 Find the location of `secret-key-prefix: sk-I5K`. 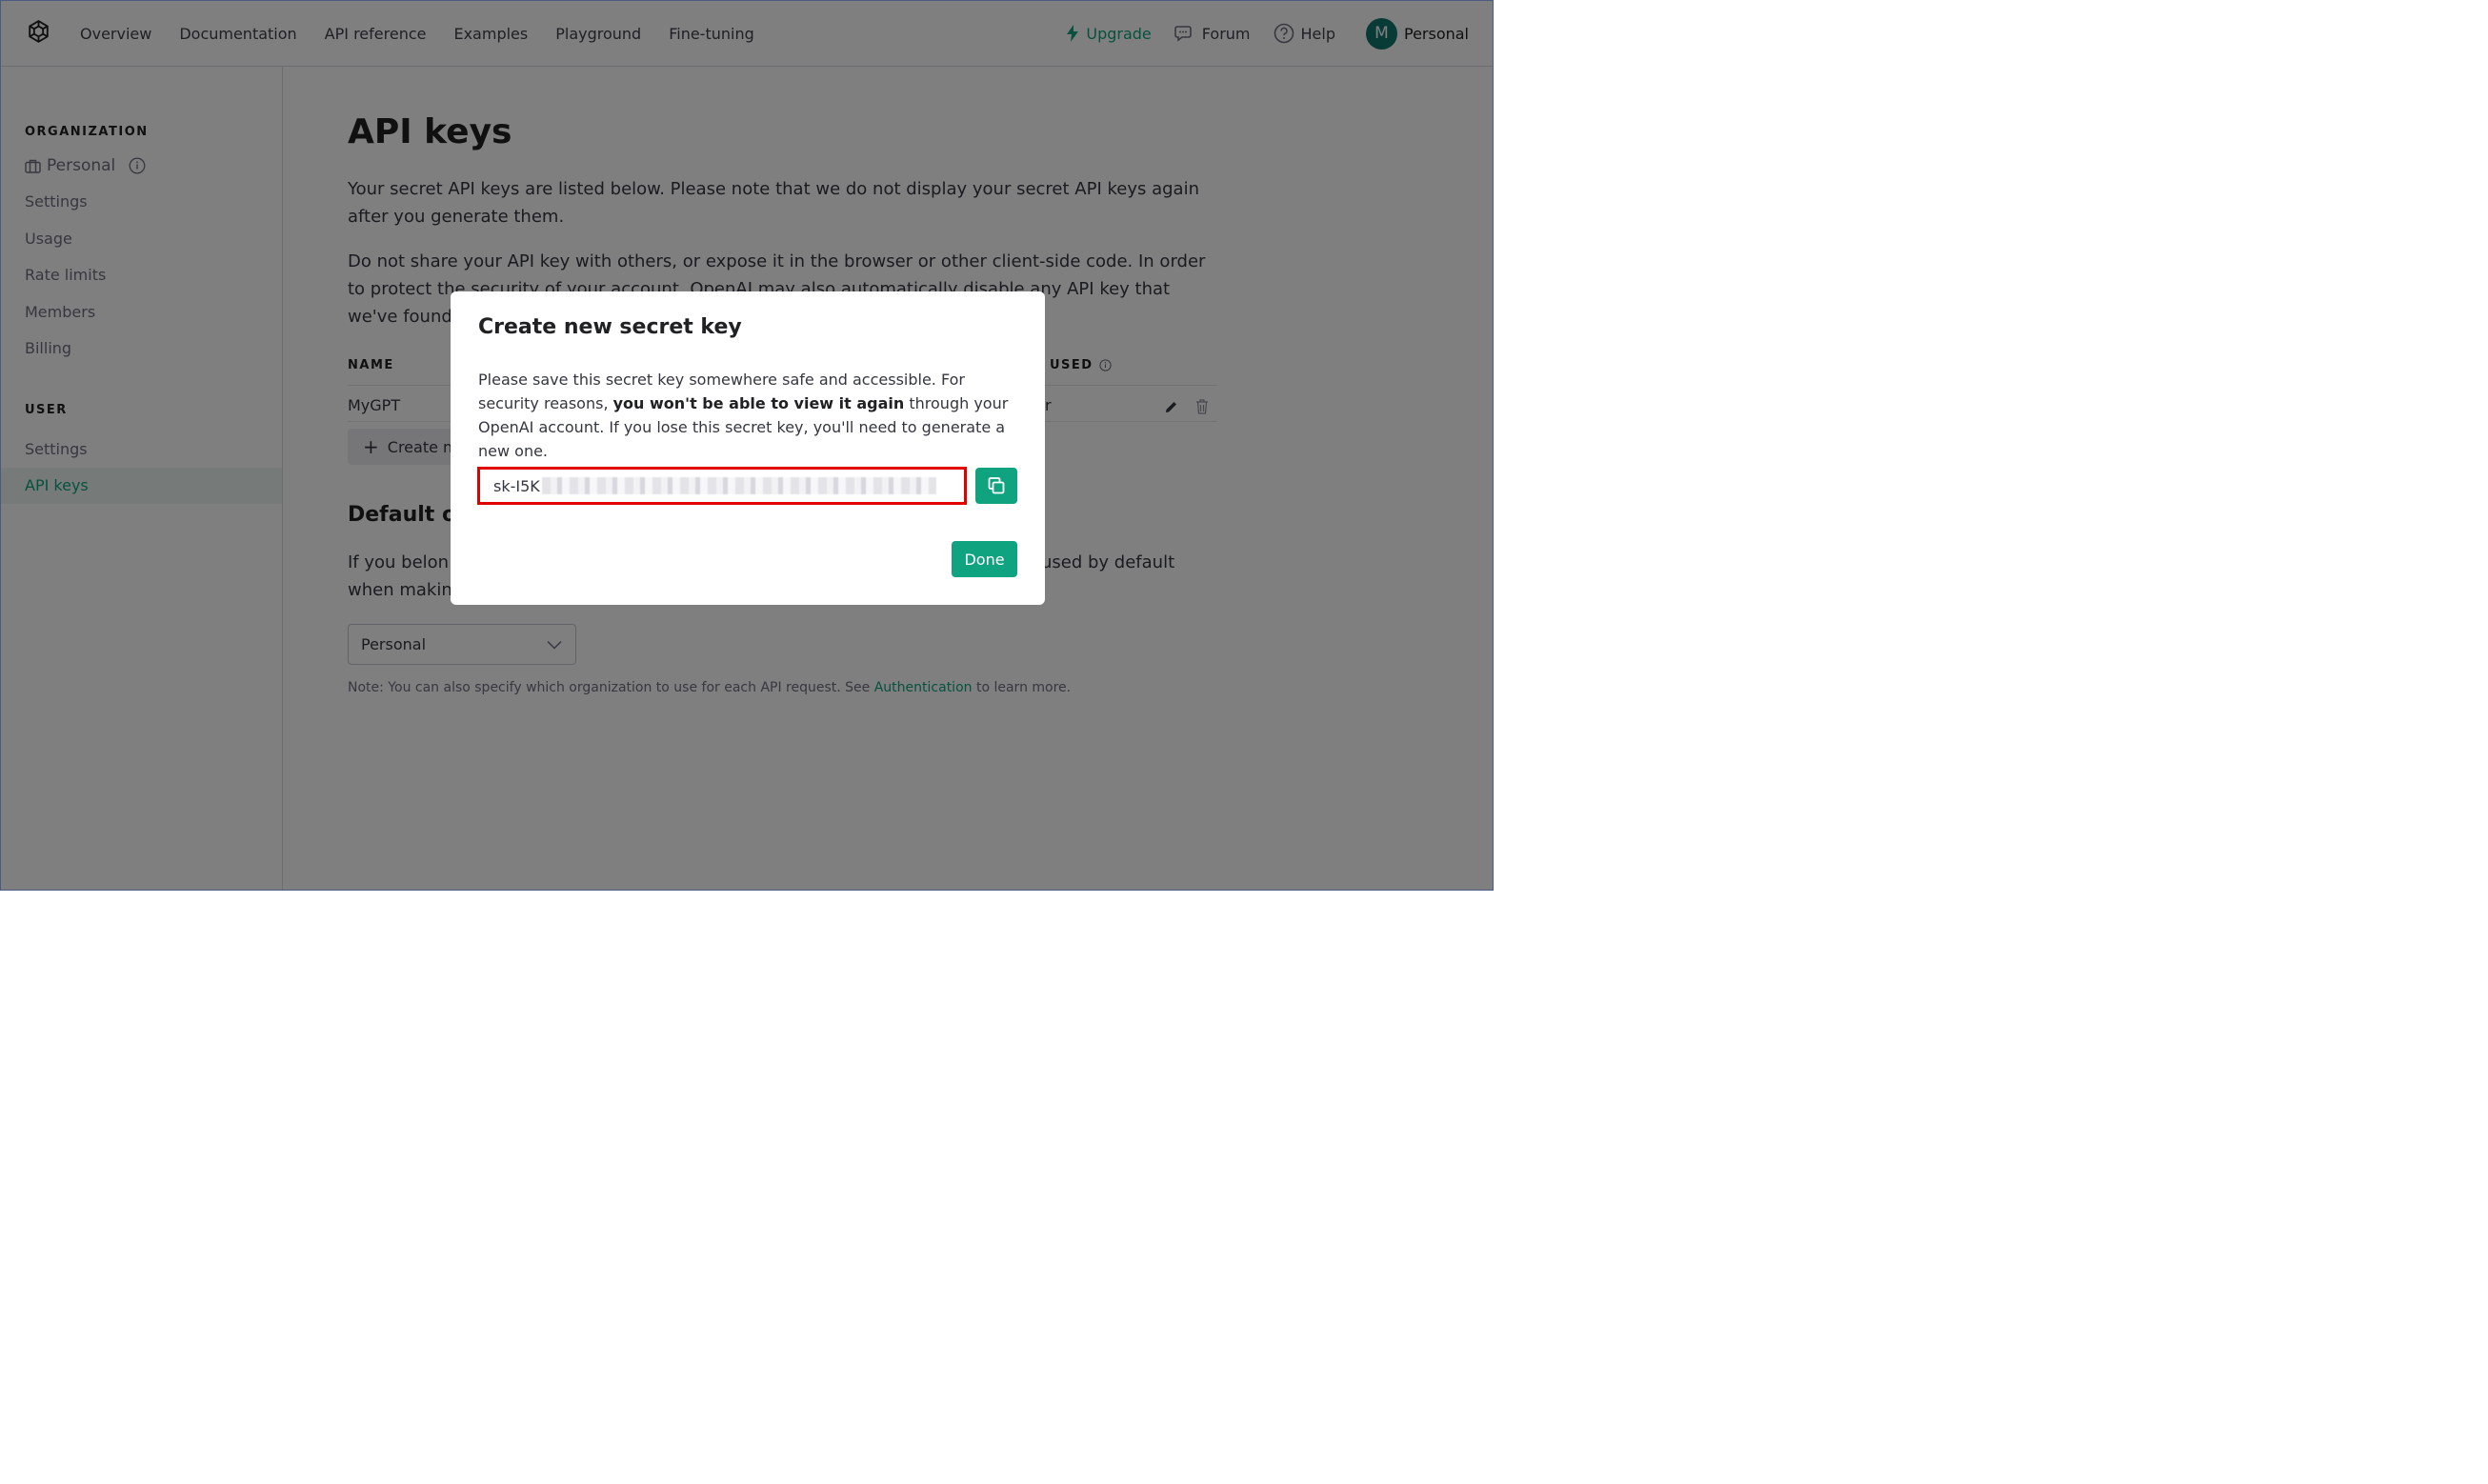

secret-key-prefix: sk-I5K is located at coordinates (516, 486).